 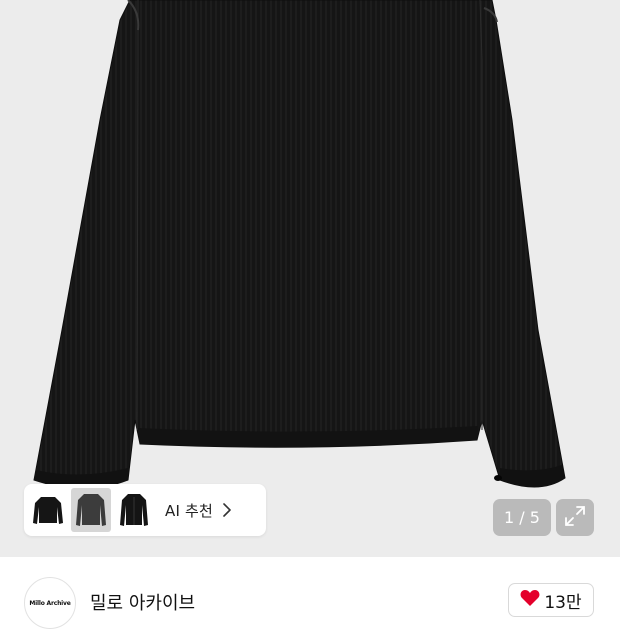 I want to click on thumbnail-gray-sweater, so click(x=91, y=510).